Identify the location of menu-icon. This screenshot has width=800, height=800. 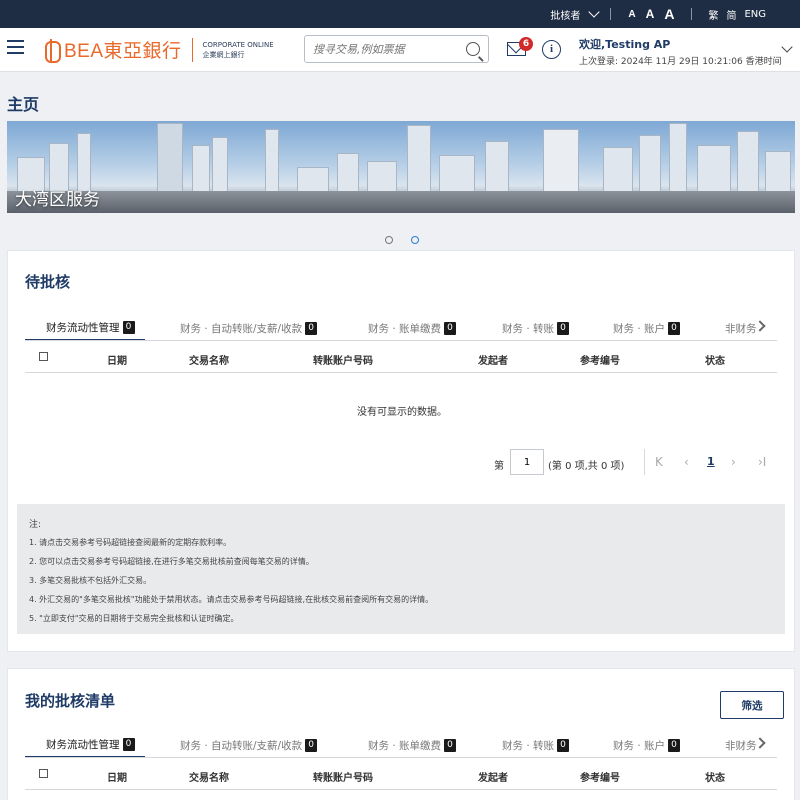
(15, 48).